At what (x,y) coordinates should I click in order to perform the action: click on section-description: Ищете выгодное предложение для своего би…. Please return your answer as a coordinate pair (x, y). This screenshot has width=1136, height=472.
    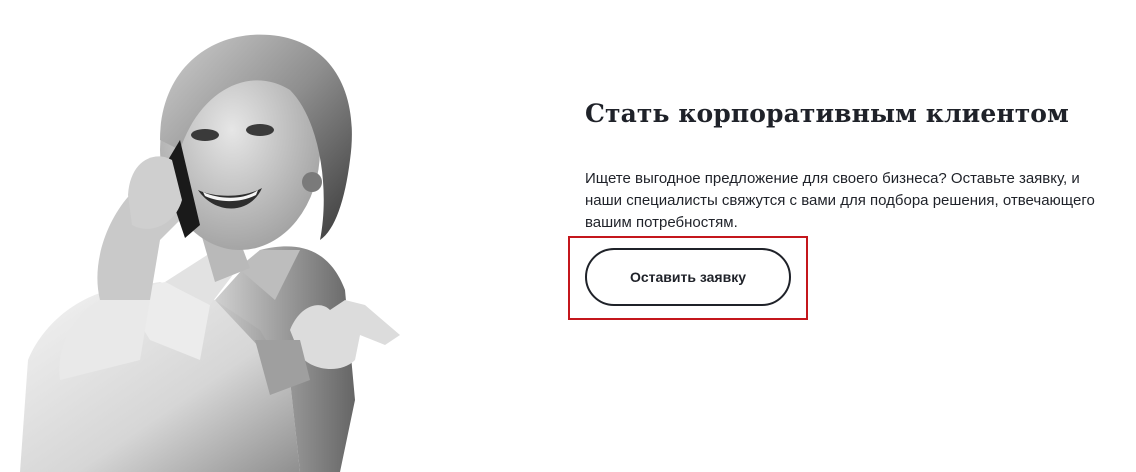
    Looking at the image, I should click on (840, 200).